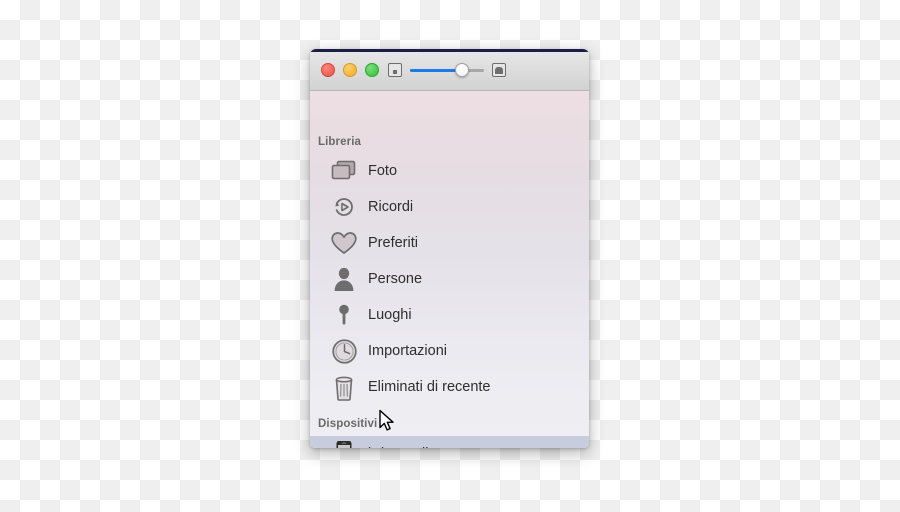  What do you see at coordinates (344, 207) in the screenshot?
I see `memories-replay-icon` at bounding box center [344, 207].